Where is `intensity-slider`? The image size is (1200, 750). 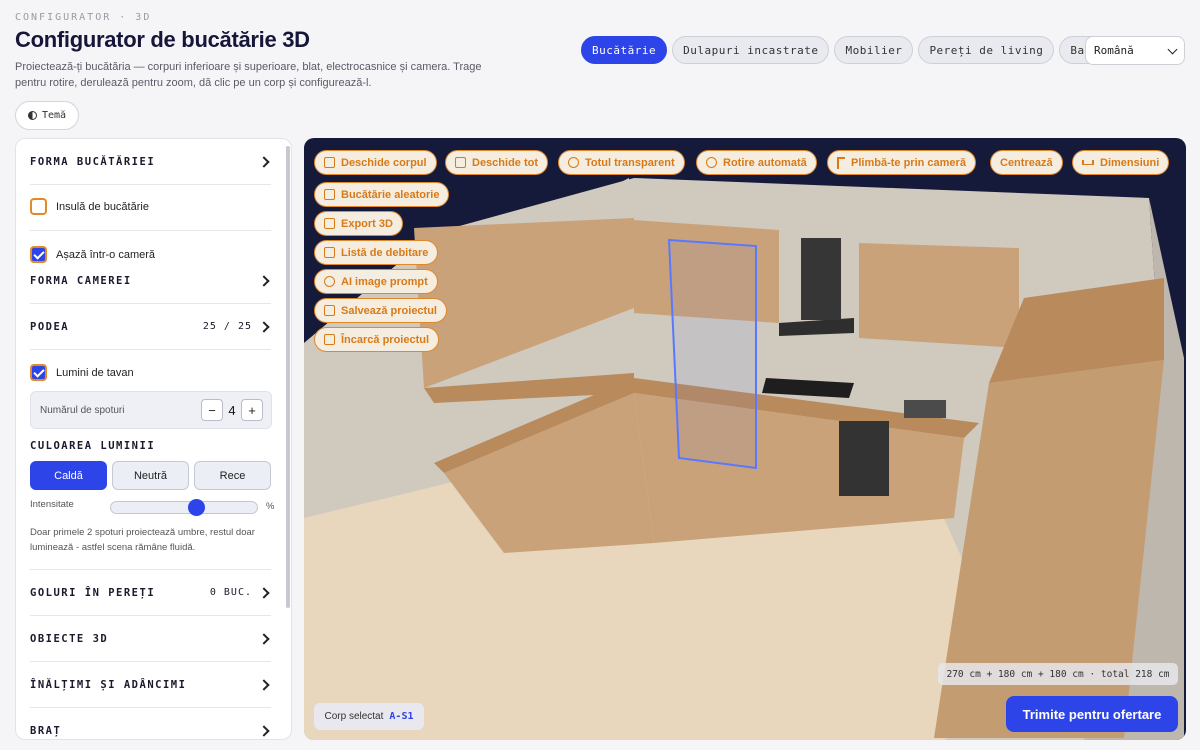 intensity-slider is located at coordinates (184, 507).